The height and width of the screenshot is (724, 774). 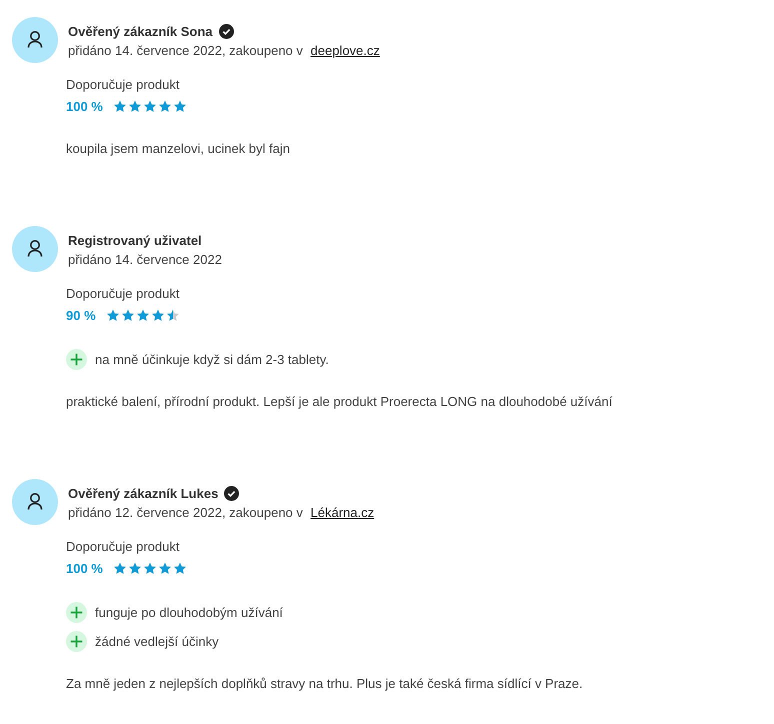 What do you see at coordinates (185, 50) in the screenshot?
I see `review-date: přidáno 14. července 2022, zakoupeno v` at bounding box center [185, 50].